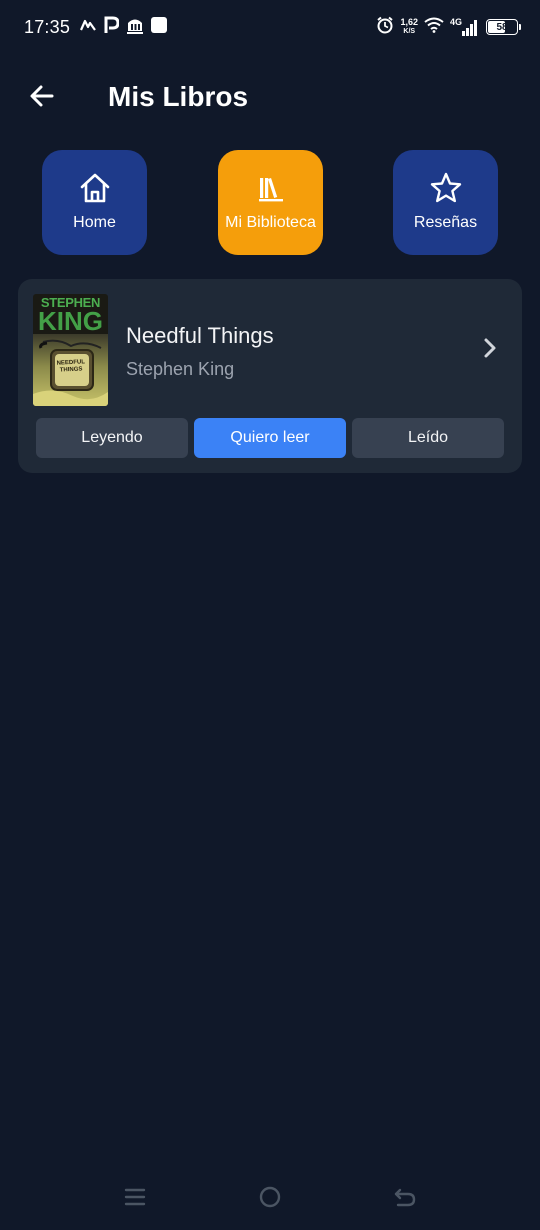  What do you see at coordinates (409, 31) in the screenshot?
I see `net-speed-unit: K/S` at bounding box center [409, 31].